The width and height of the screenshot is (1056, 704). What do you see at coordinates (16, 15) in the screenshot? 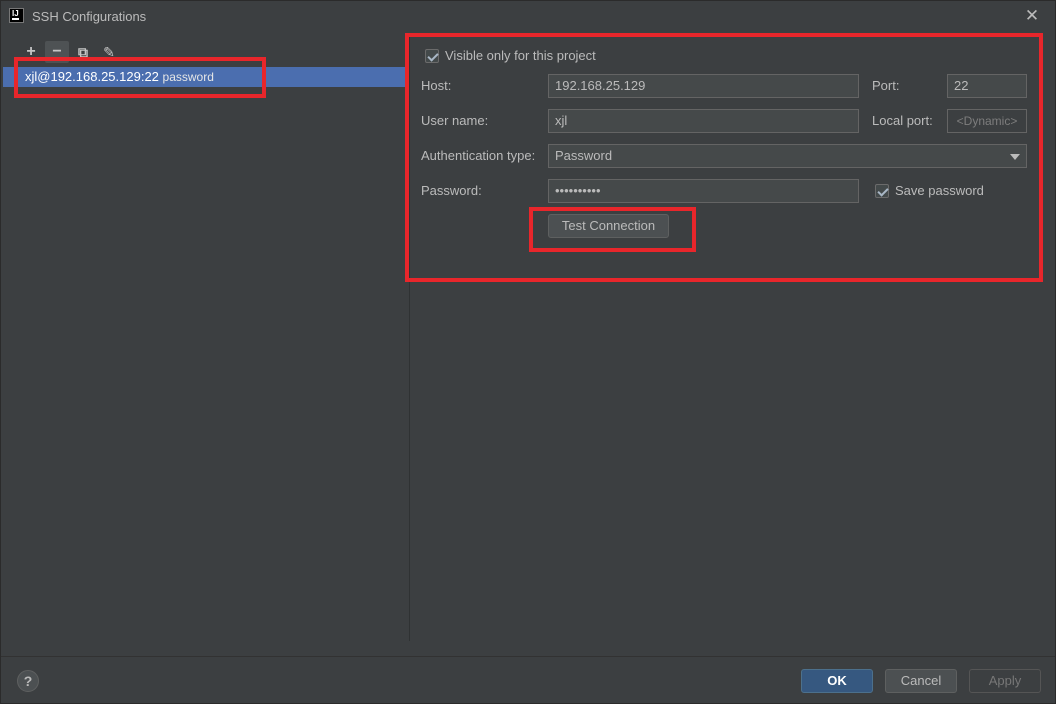
I see `intellij-logo-icon: IJ` at bounding box center [16, 15].